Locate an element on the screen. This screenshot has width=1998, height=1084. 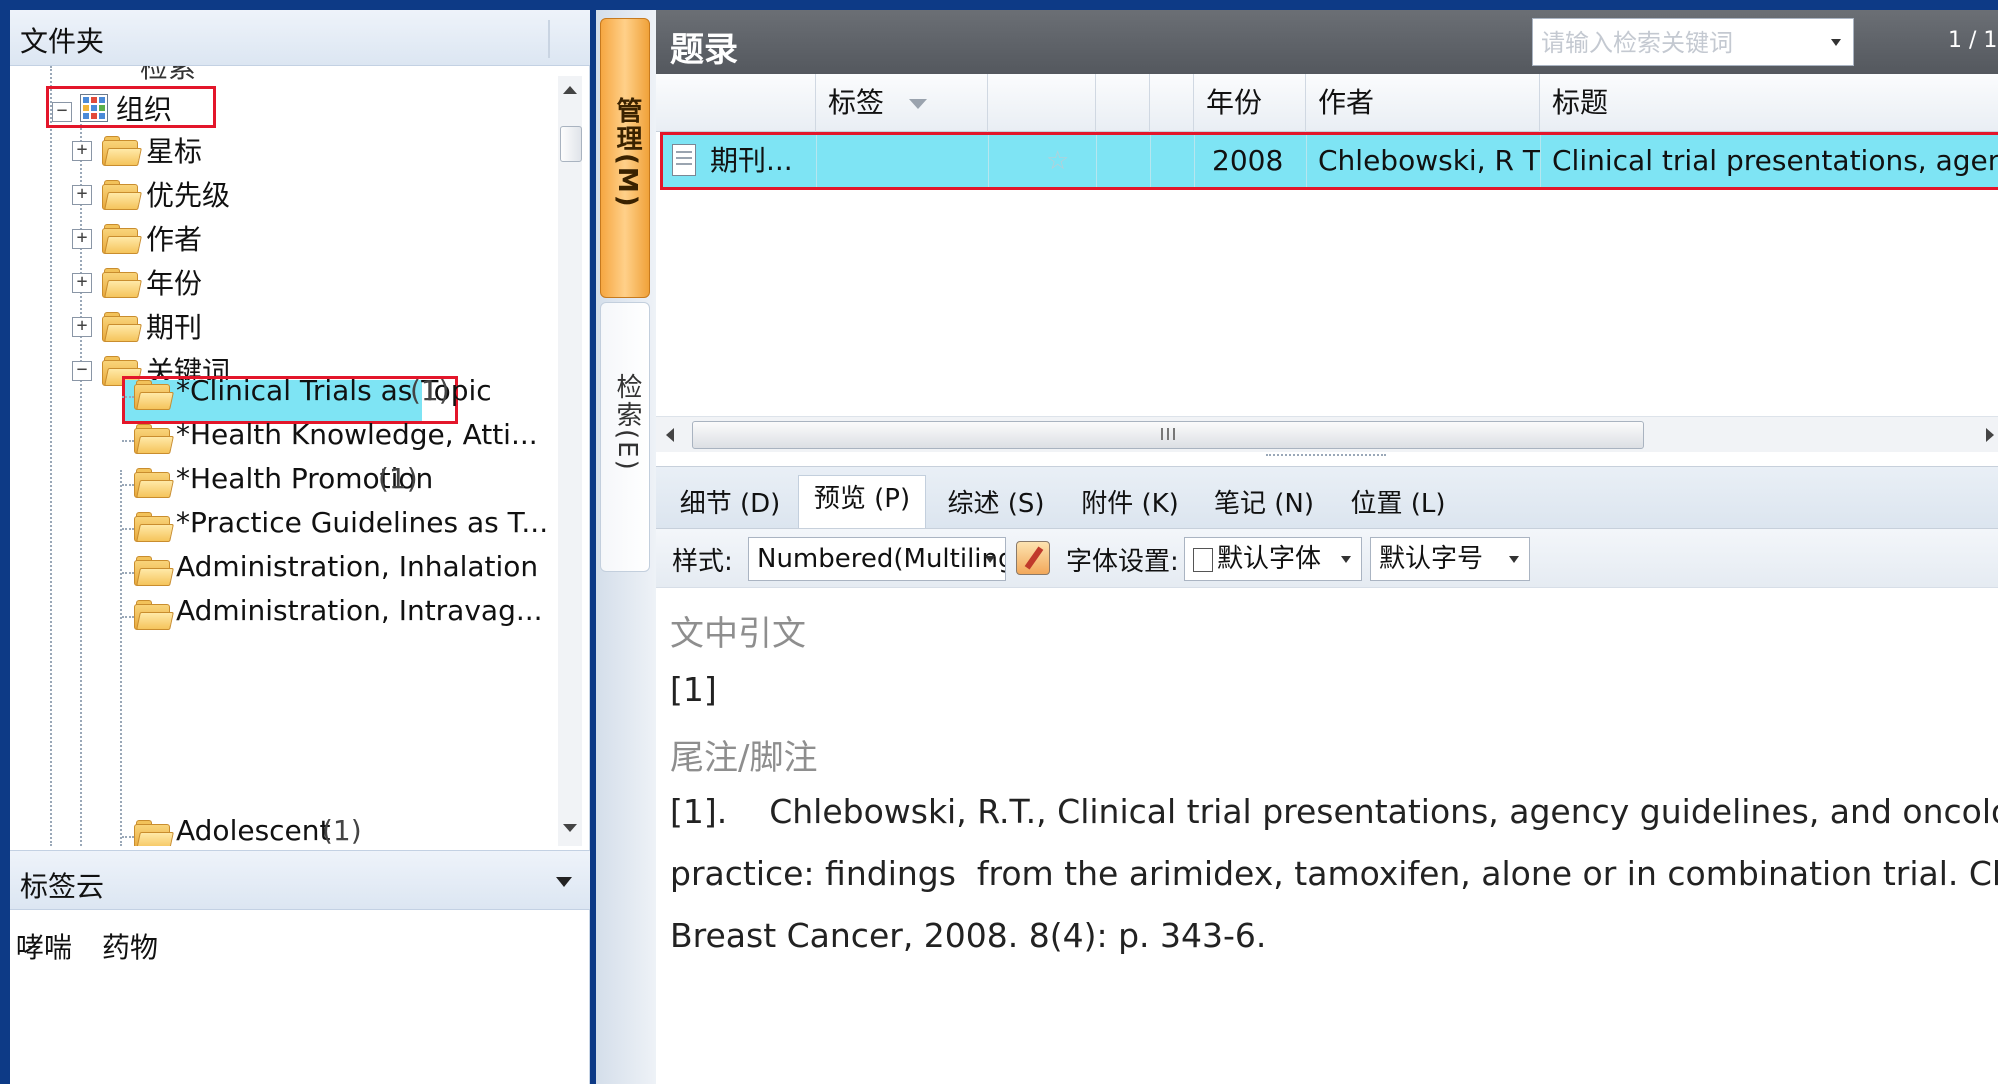
col-star is located at coordinates (1042, 103).